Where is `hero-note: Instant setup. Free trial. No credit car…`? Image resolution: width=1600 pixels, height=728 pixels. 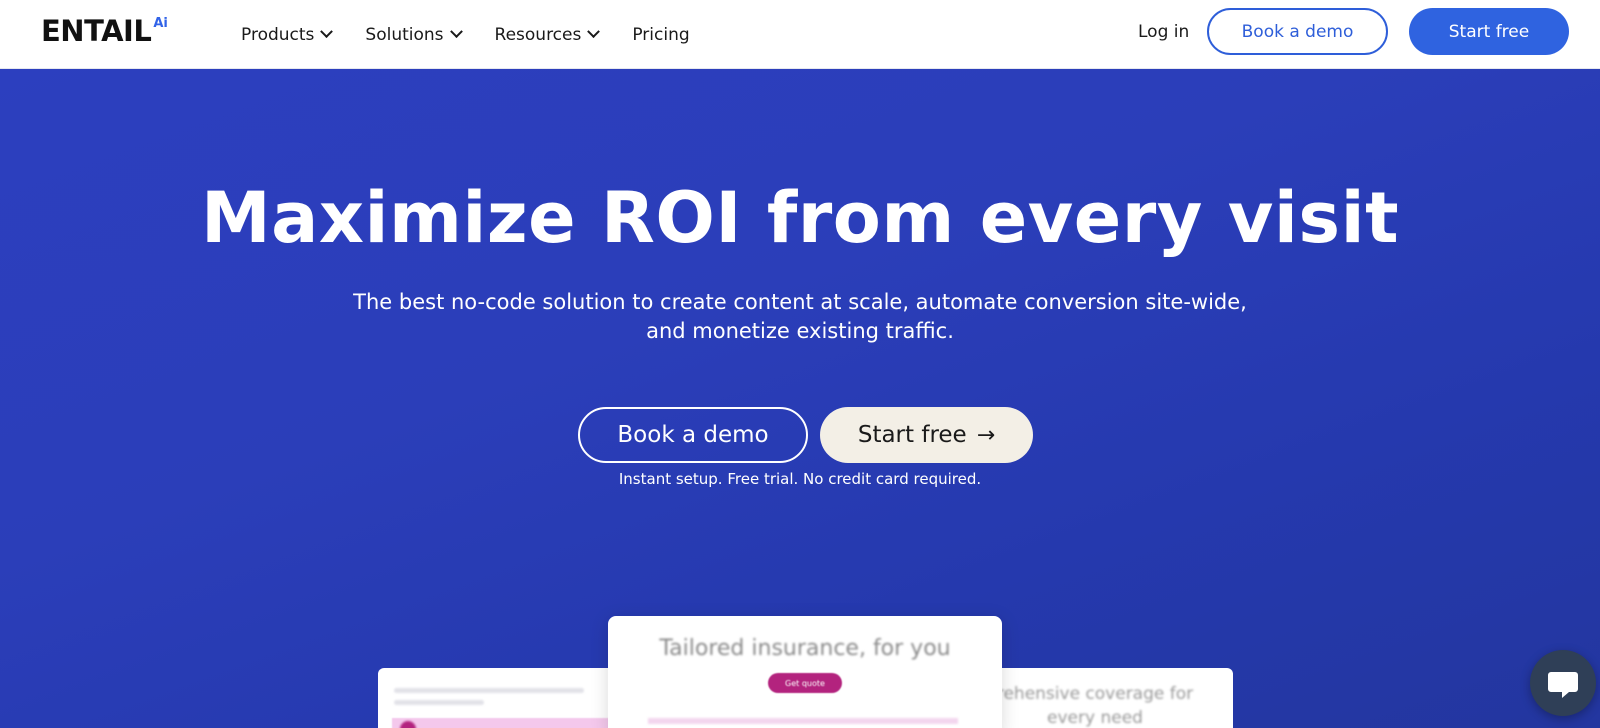 hero-note: Instant setup. Free trial. No credit car… is located at coordinates (800, 479).